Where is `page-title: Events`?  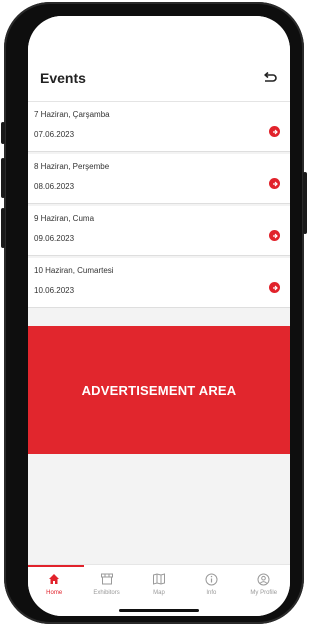
page-title: Events is located at coordinates (63, 78).